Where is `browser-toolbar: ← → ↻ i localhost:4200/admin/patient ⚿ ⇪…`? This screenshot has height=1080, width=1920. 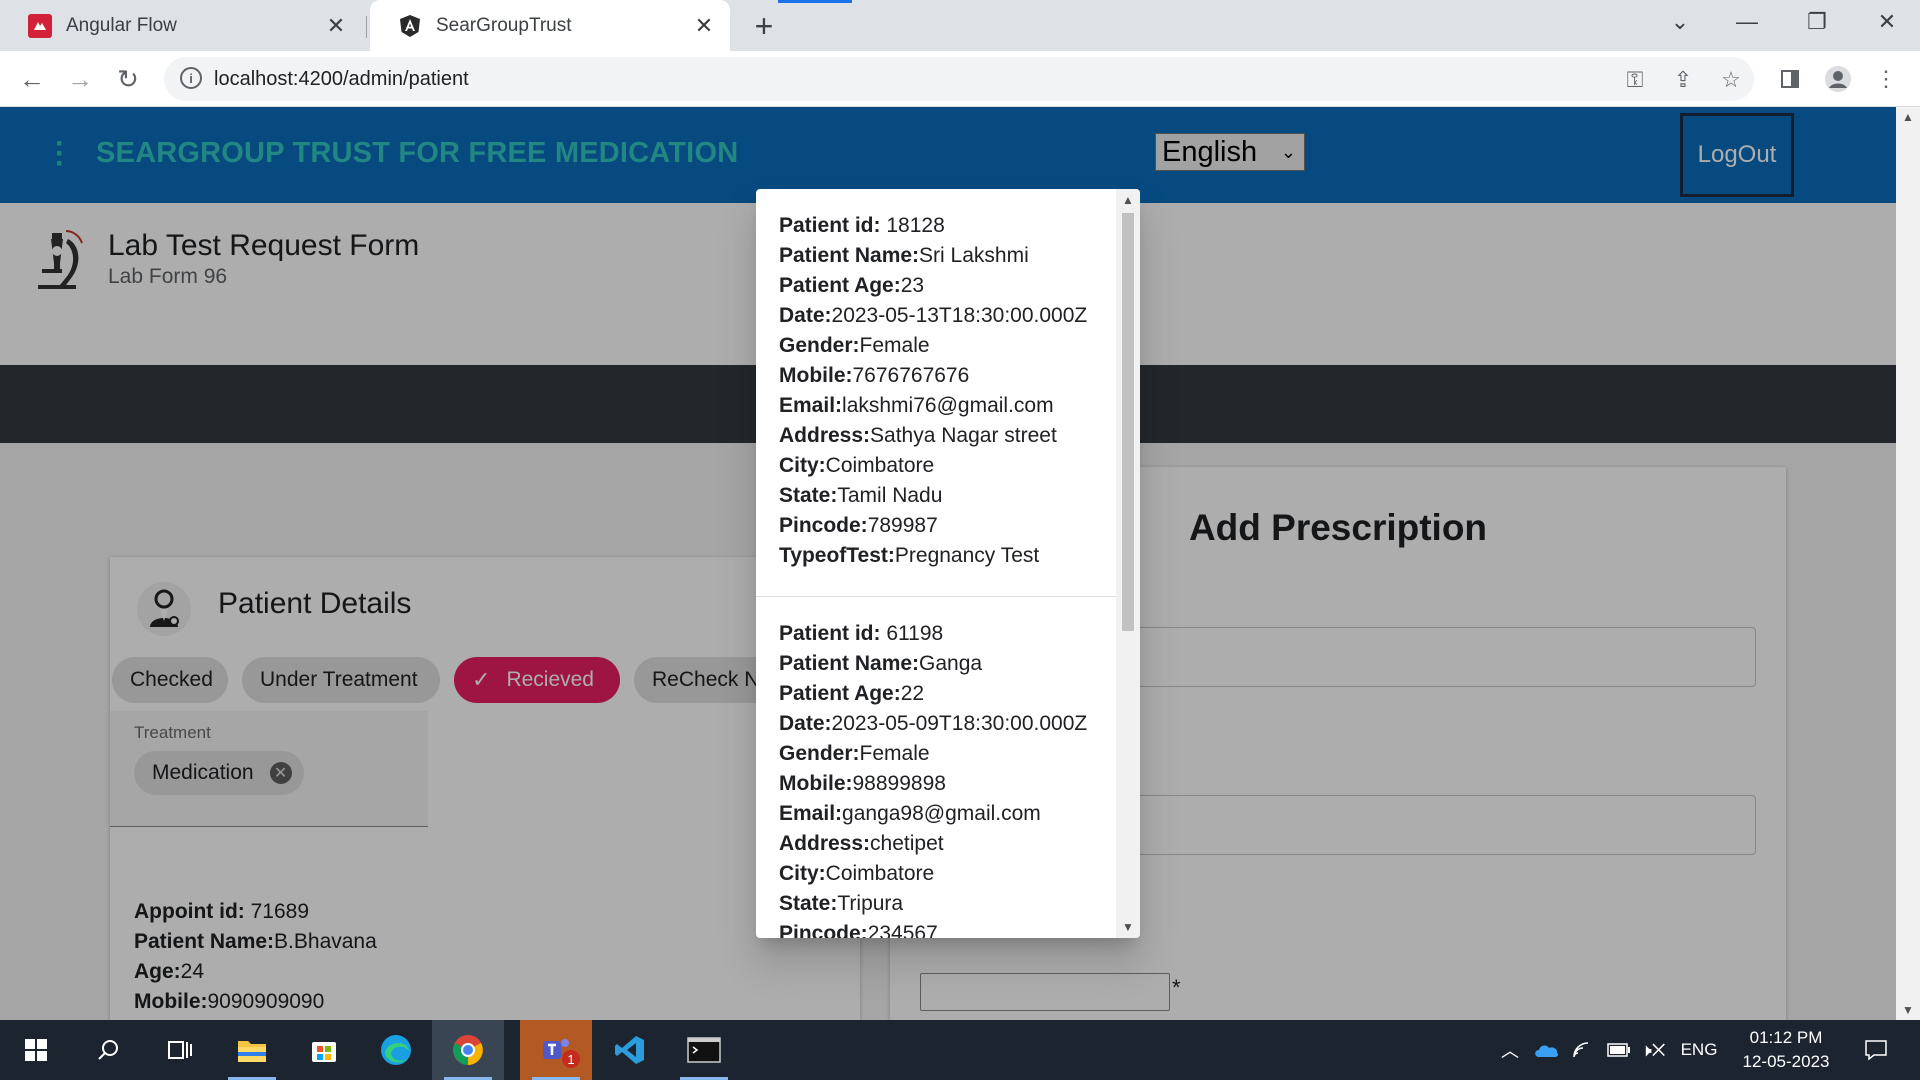
browser-toolbar: ← → ↻ i localhost:4200/admin/patient ⚿ ⇪… is located at coordinates (960, 79).